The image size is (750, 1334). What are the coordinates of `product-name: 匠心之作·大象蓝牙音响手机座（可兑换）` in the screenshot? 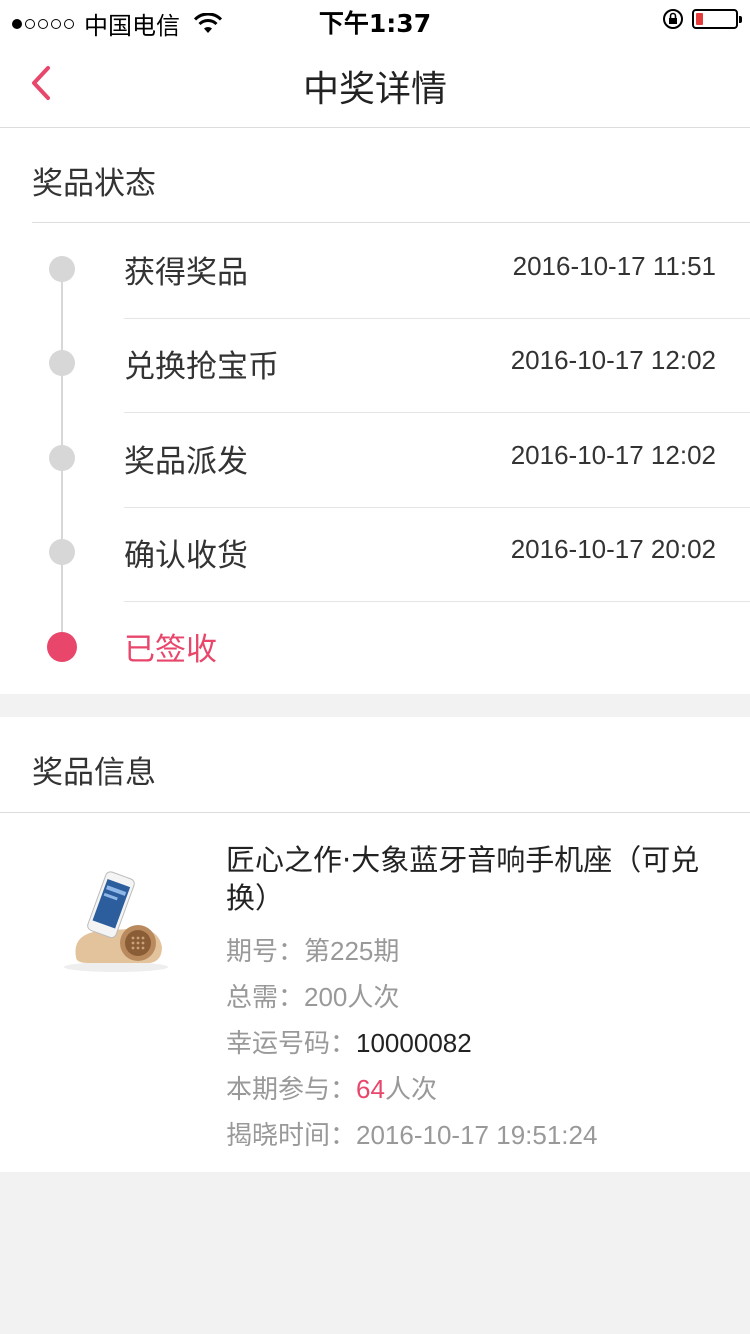 It's located at (476, 879).